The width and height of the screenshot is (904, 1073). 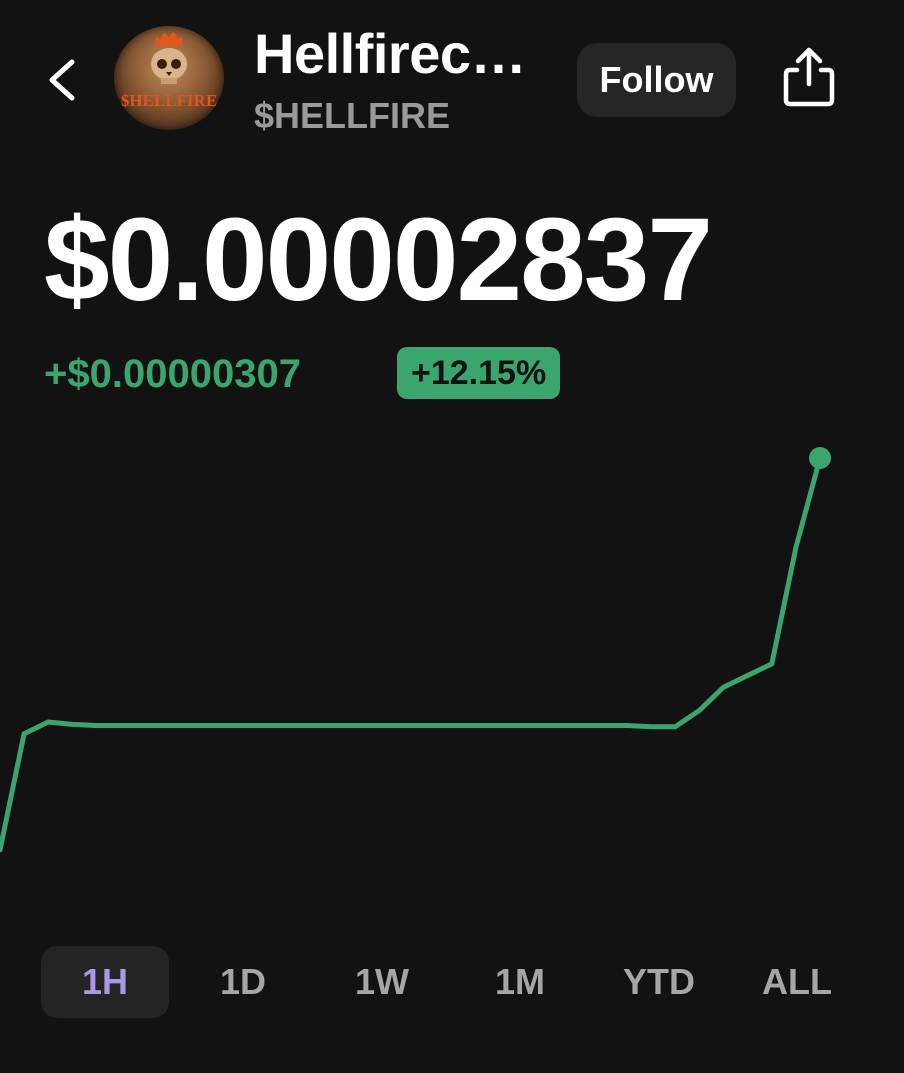 I want to click on range-tab-ytd: YTD, so click(x=659, y=982).